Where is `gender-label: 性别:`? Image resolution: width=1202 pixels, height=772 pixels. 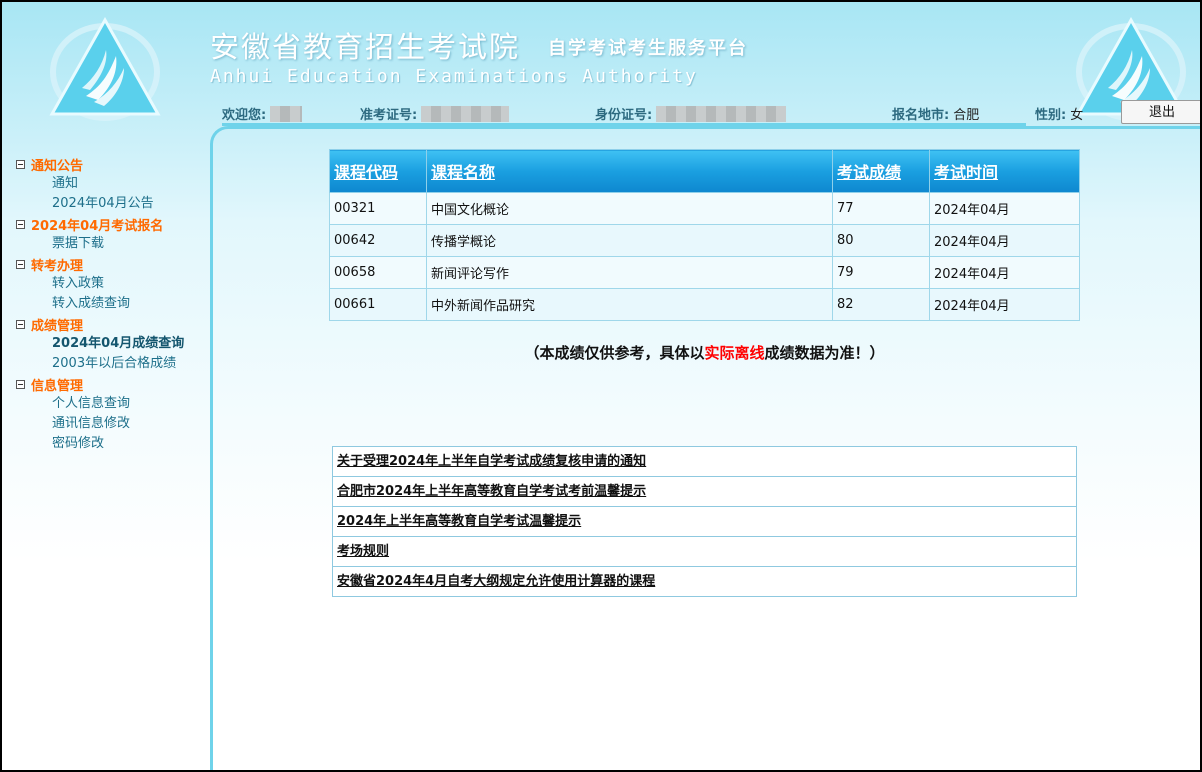
gender-label: 性别: is located at coordinates (1051, 115).